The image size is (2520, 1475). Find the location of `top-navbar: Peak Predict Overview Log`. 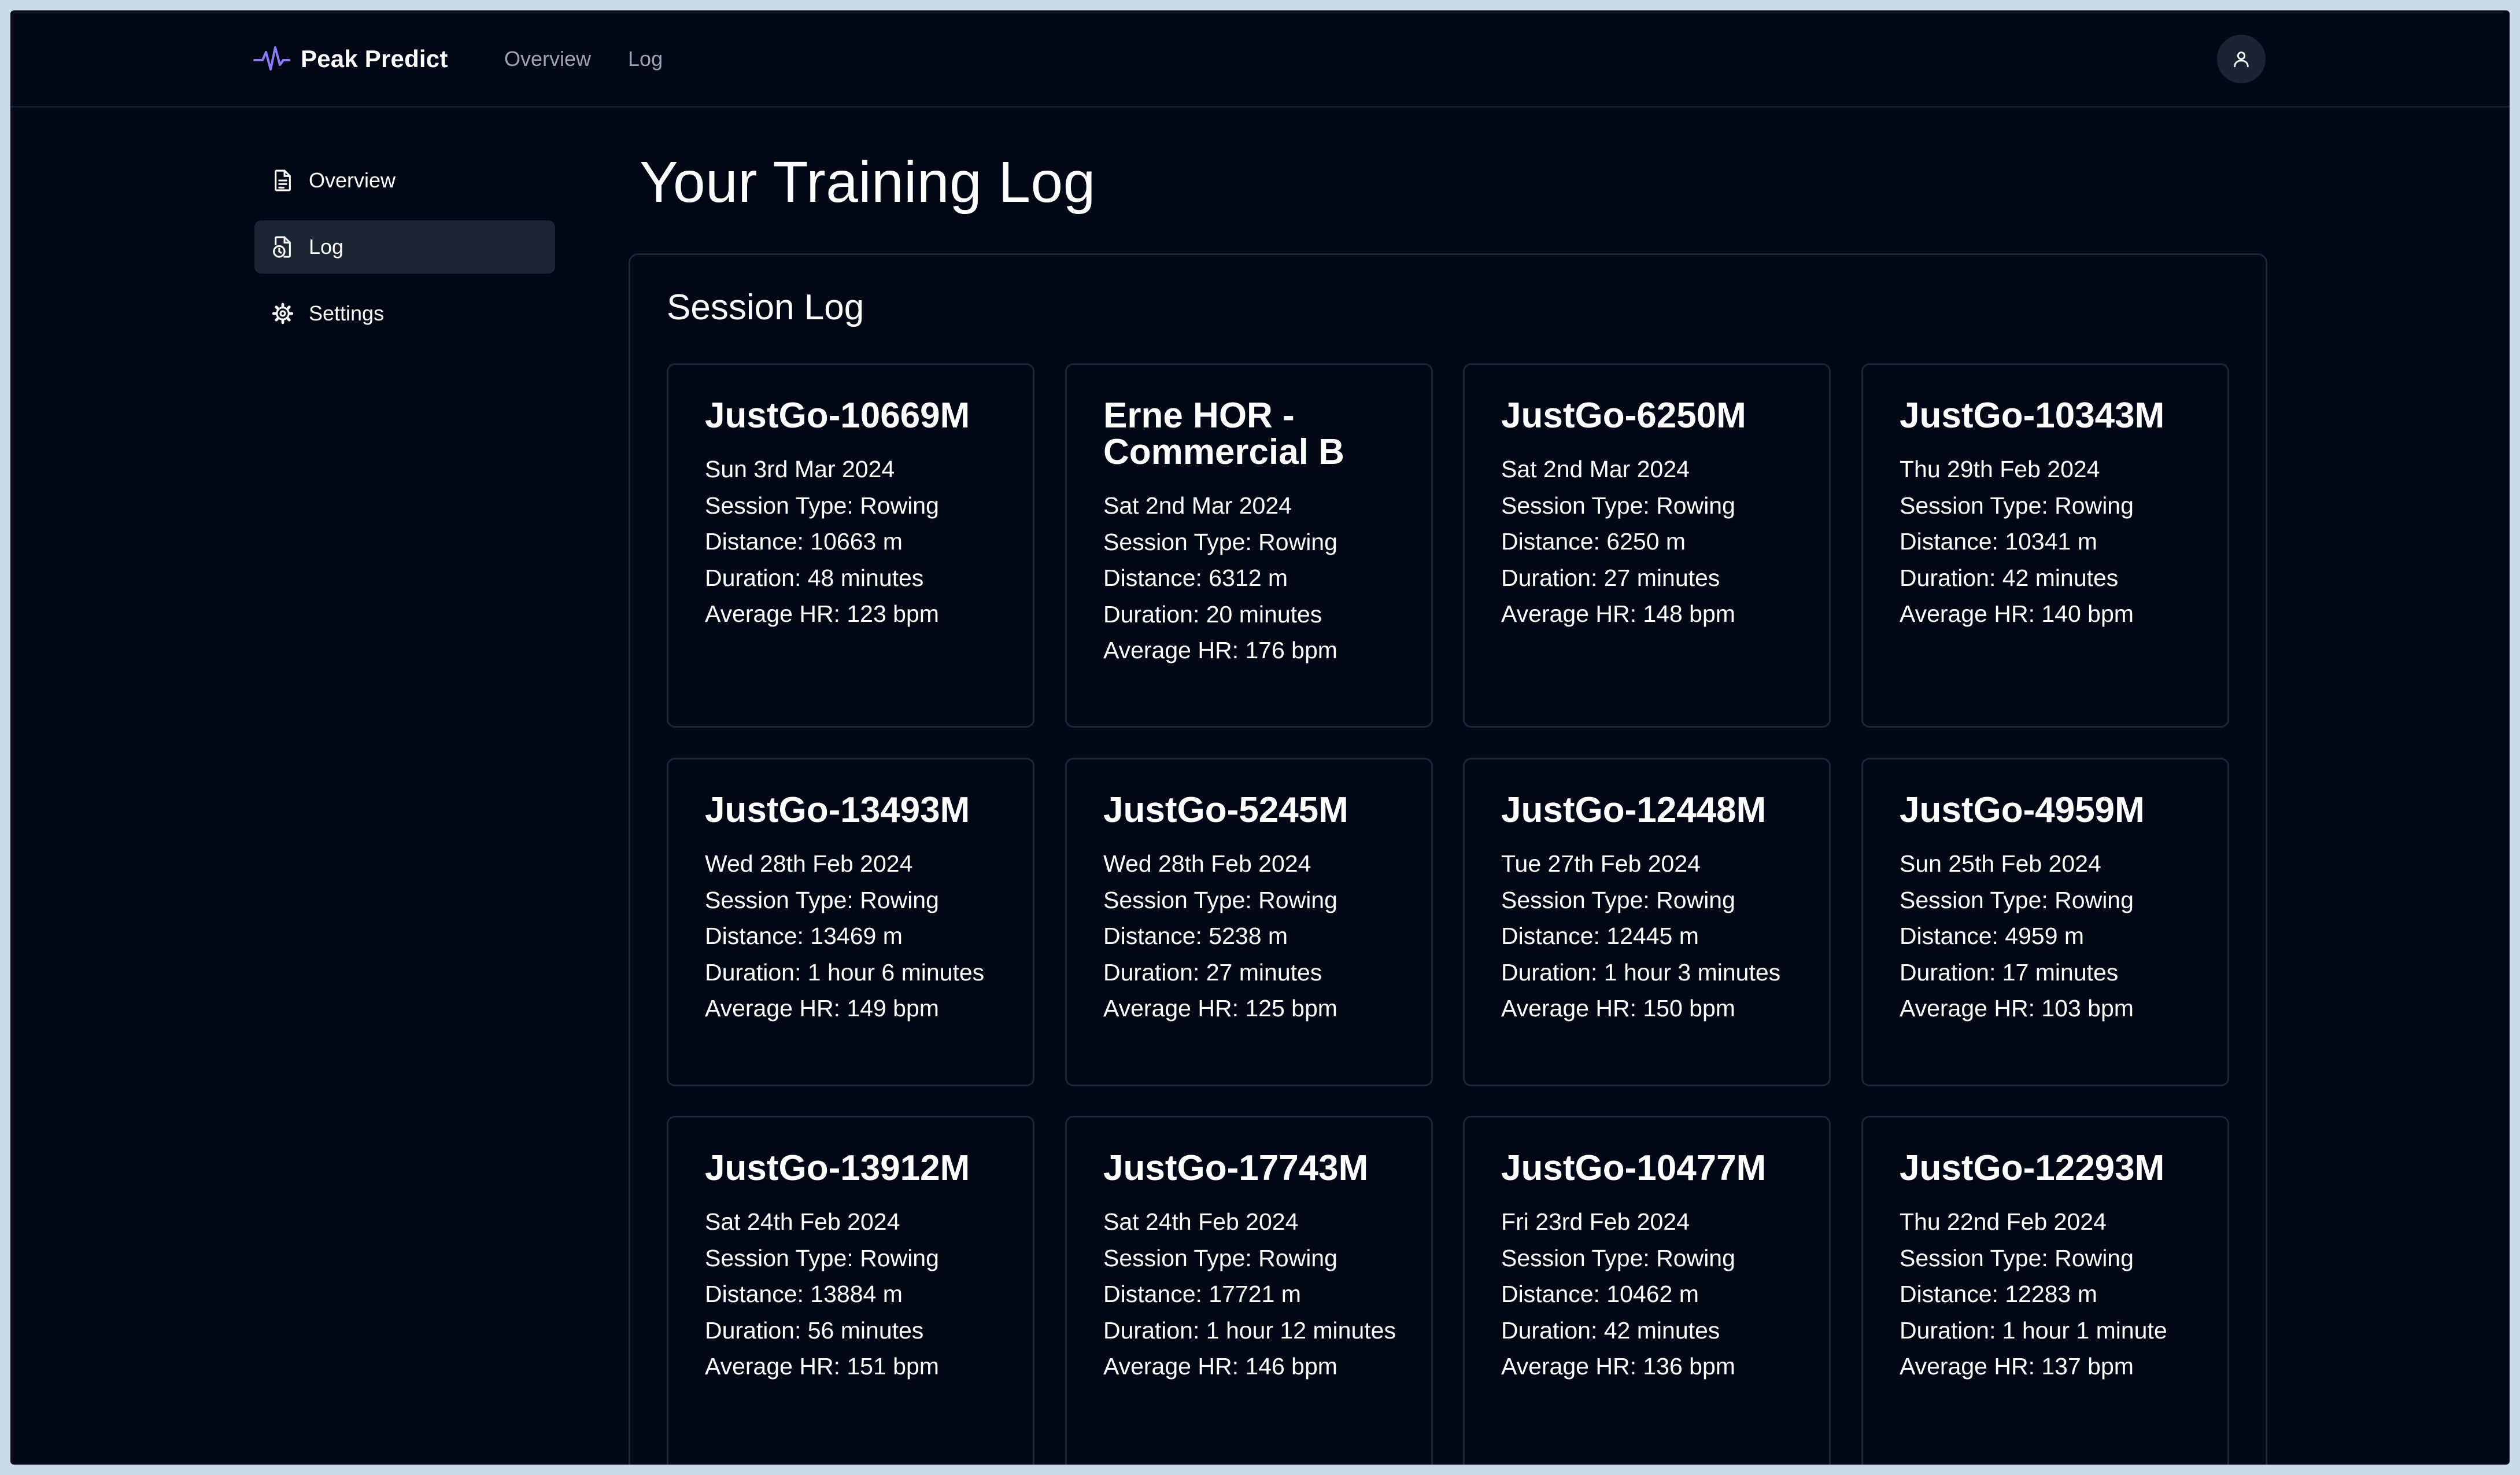

top-navbar: Peak Predict Overview Log is located at coordinates (1260, 59).